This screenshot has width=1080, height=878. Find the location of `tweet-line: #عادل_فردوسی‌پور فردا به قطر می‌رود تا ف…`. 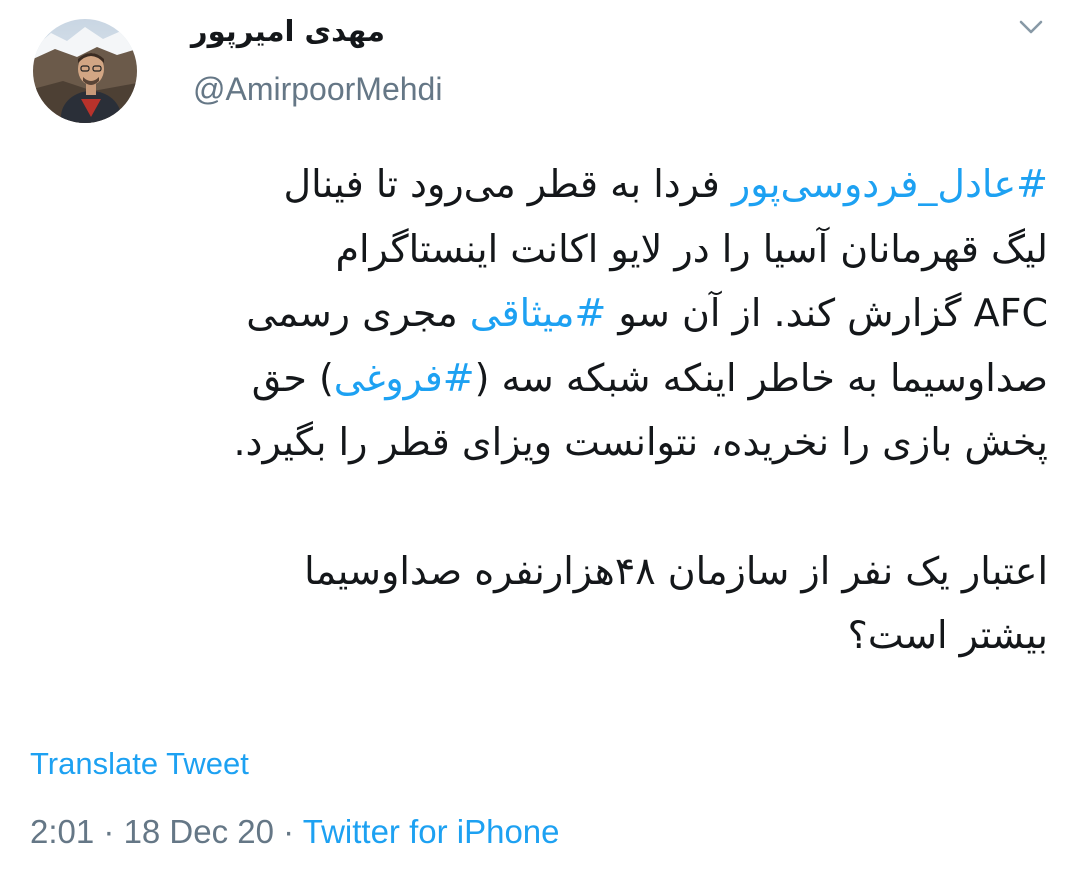

tweet-line: #عادل_فردوسی‌پور فردا به قطر می‌رود تا ف… is located at coordinates (541, 184).